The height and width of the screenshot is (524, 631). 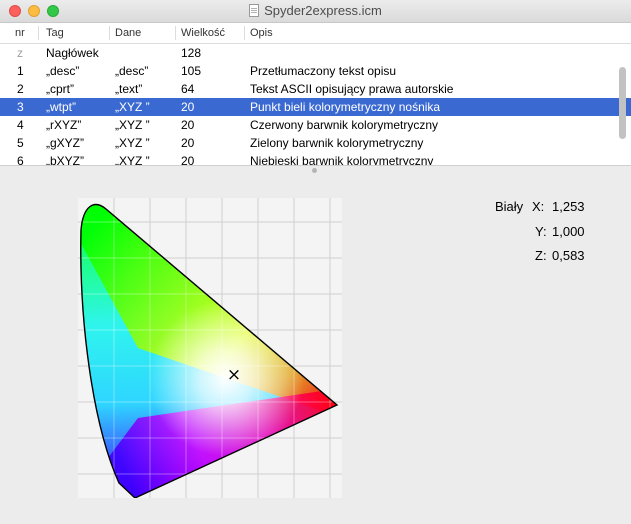 What do you see at coordinates (261, 33) in the screenshot?
I see `header-description: Opis` at bounding box center [261, 33].